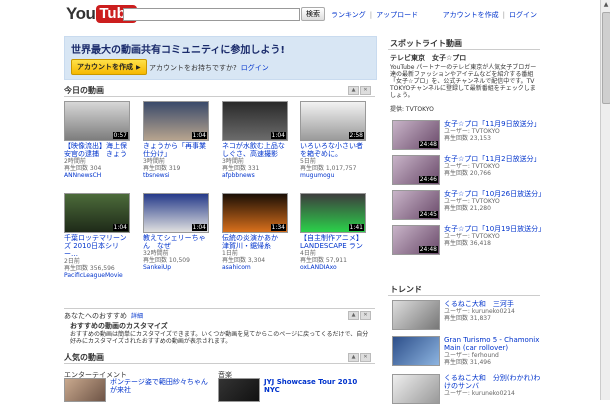  Describe the element at coordinates (333, 150) in the screenshot. I see `video-title: いろいろな小さい者を箱ぞめに。` at that location.